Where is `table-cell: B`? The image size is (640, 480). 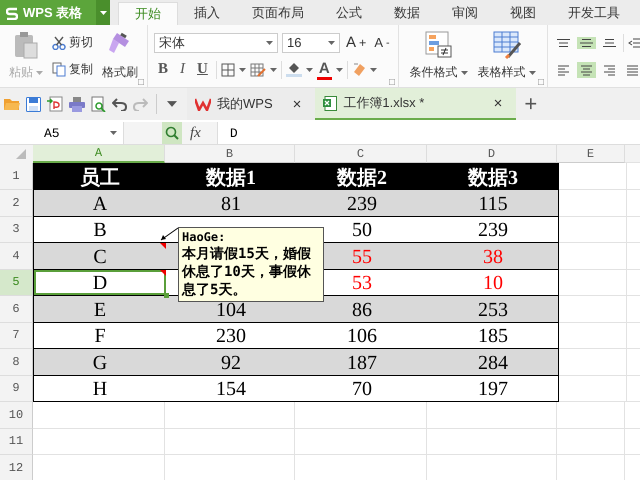
table-cell: B is located at coordinates (100, 229).